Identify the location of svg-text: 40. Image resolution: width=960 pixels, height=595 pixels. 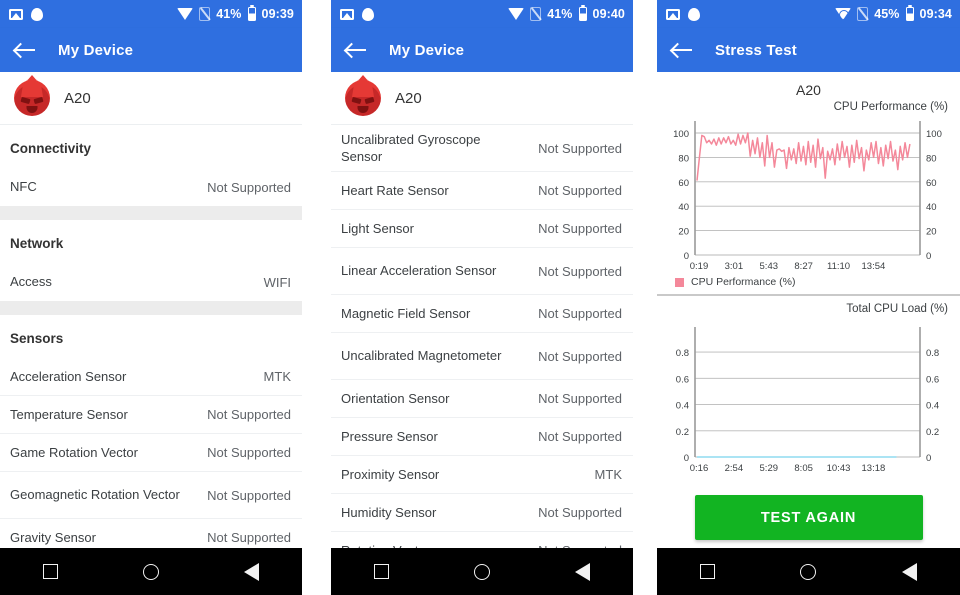
(931, 207).